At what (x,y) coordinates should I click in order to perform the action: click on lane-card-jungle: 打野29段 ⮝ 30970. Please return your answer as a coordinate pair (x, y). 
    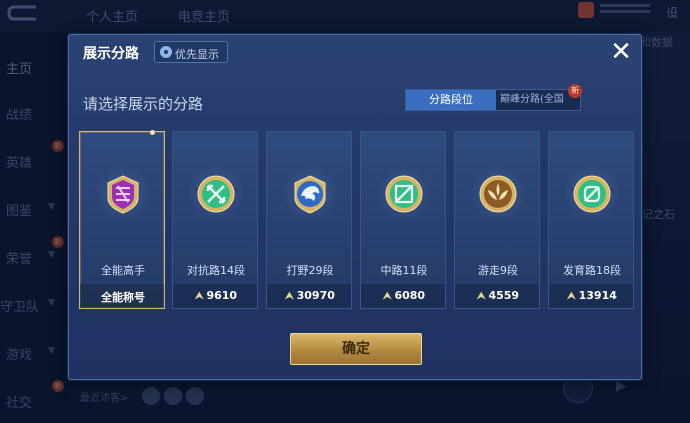
    Looking at the image, I should click on (309, 220).